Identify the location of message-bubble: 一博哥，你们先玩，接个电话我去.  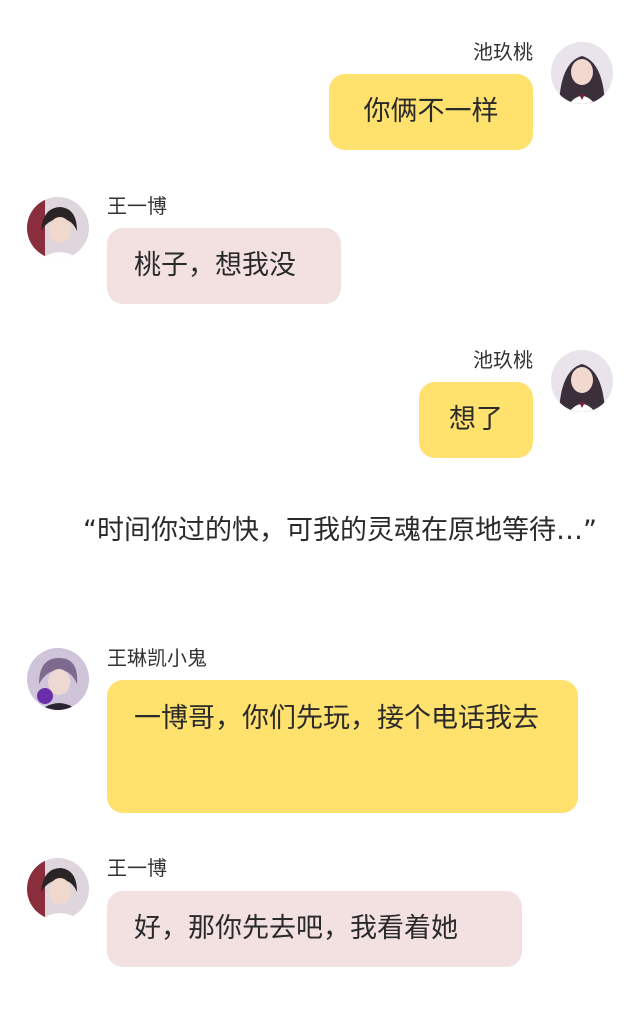
(342, 746).